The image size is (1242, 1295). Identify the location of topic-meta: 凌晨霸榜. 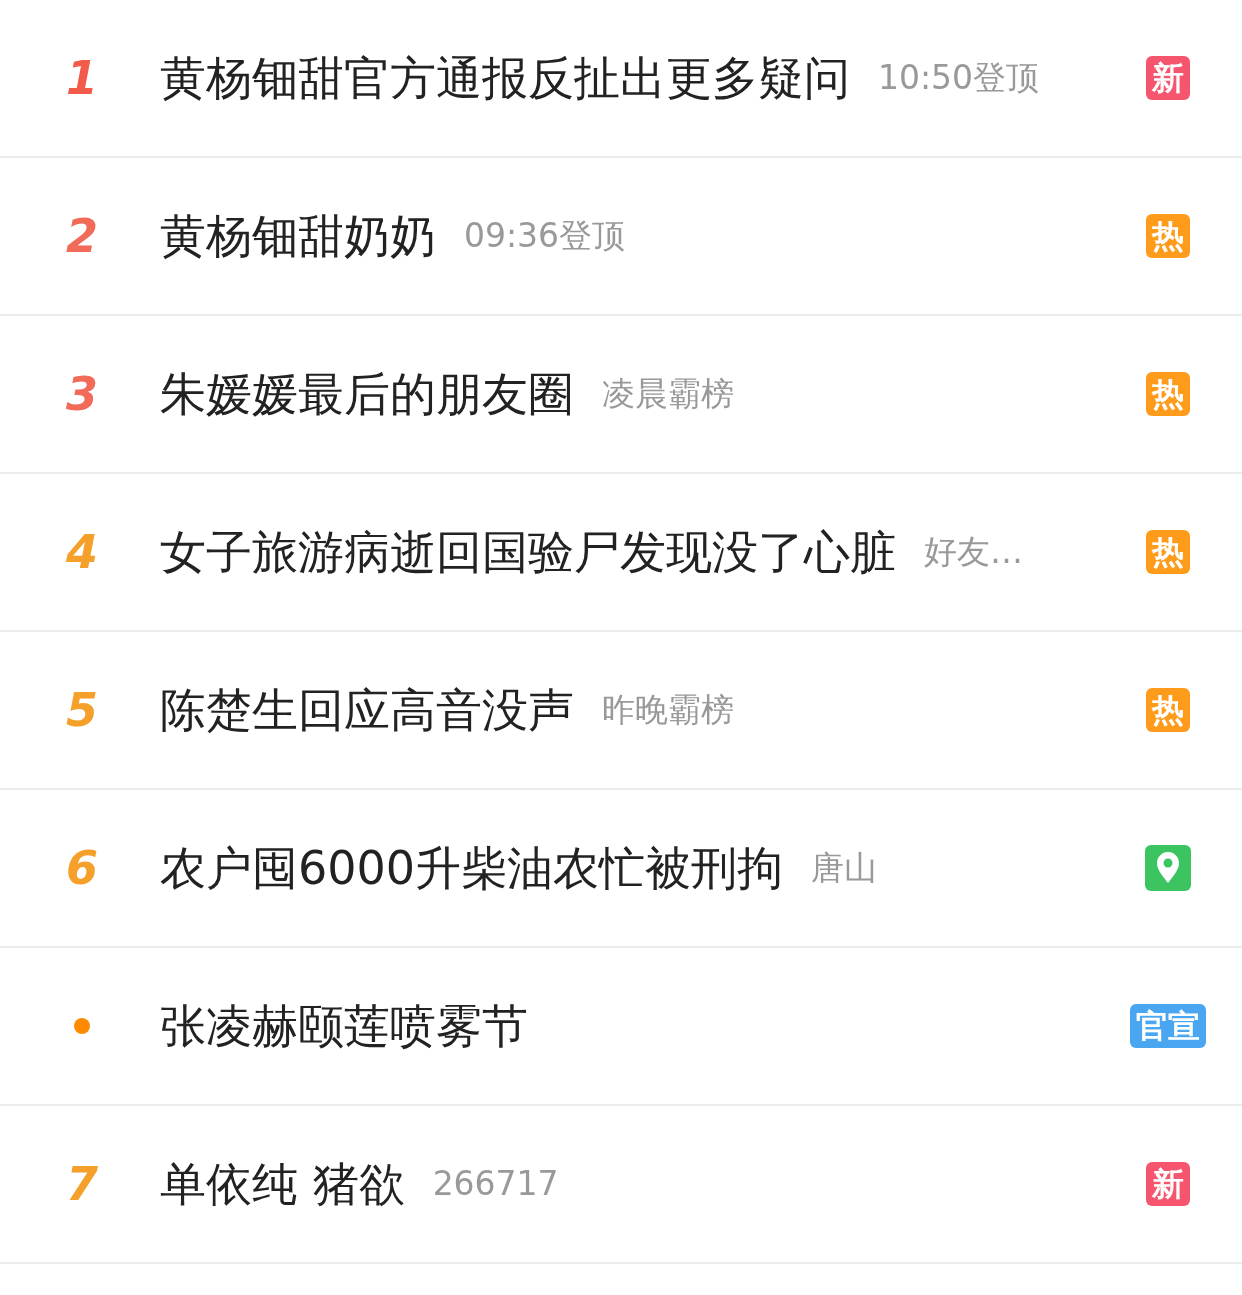
(668, 394).